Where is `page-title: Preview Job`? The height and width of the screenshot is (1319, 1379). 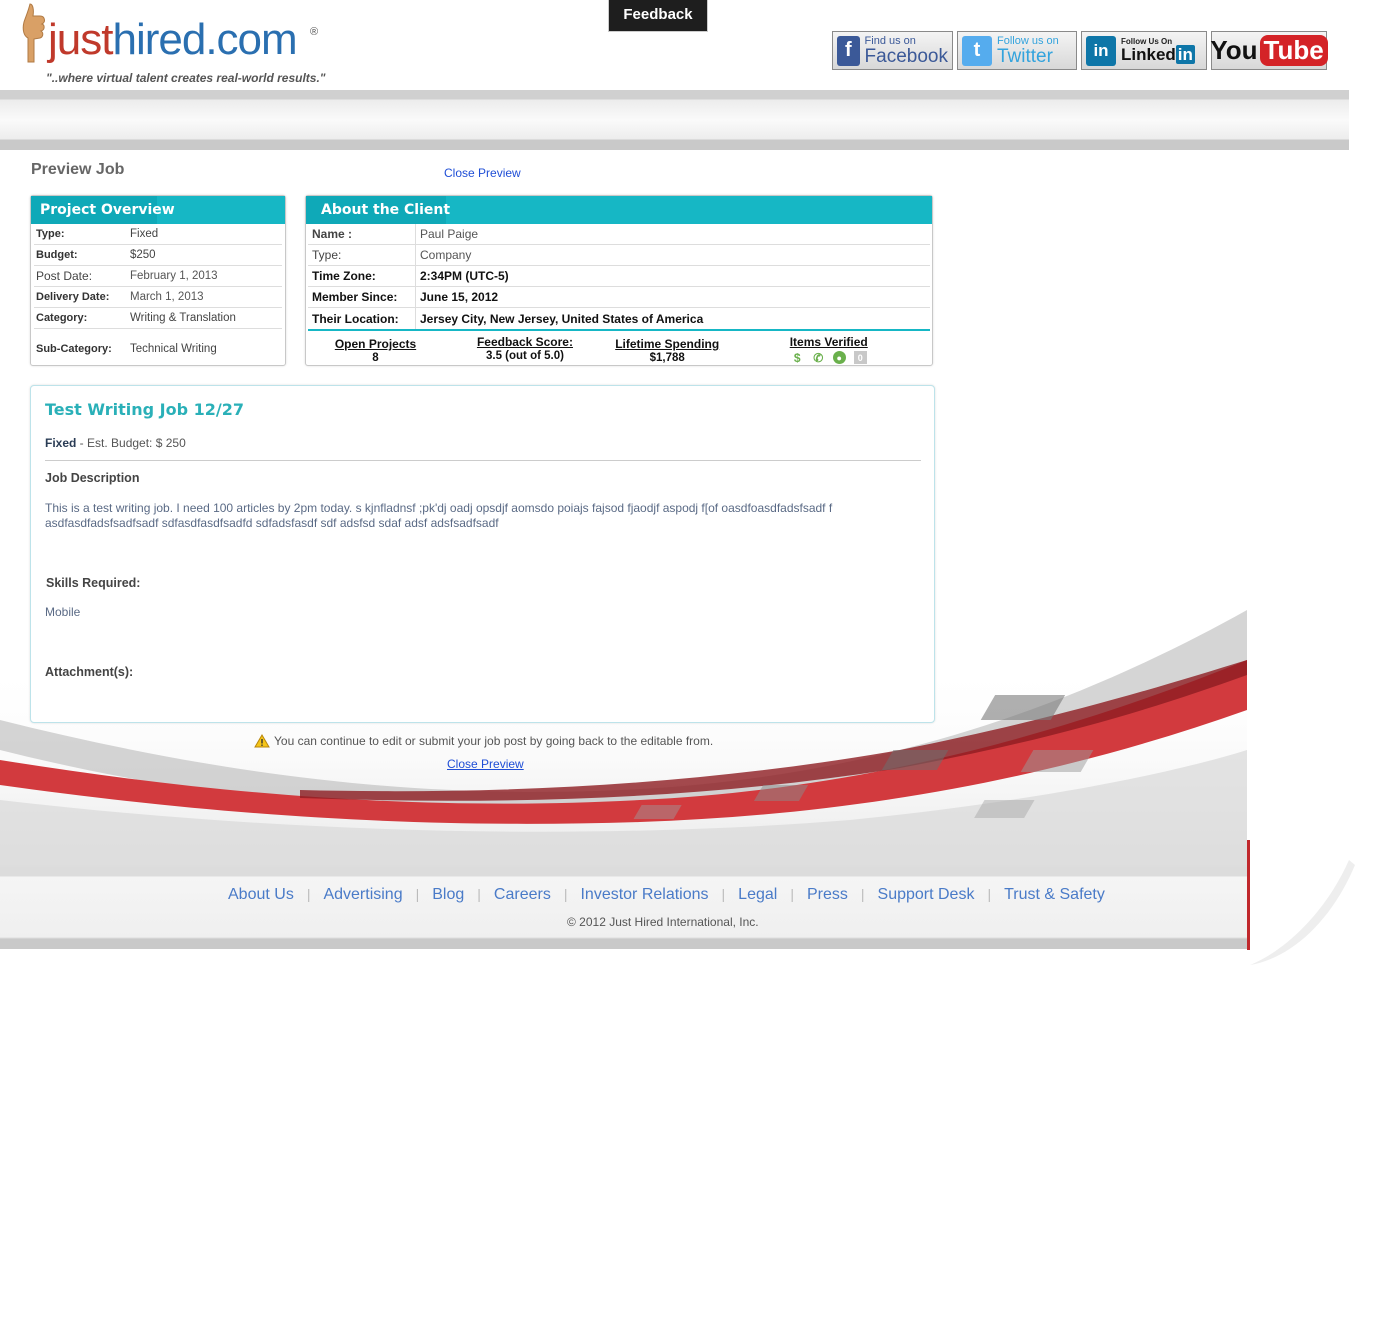
page-title: Preview Job is located at coordinates (78, 169).